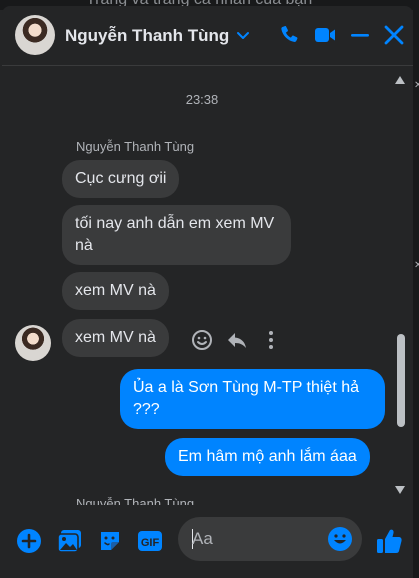 This screenshot has width=419, height=578. I want to click on incoming-message: tối nay anh dẫn em xem MV nà, so click(176, 235).